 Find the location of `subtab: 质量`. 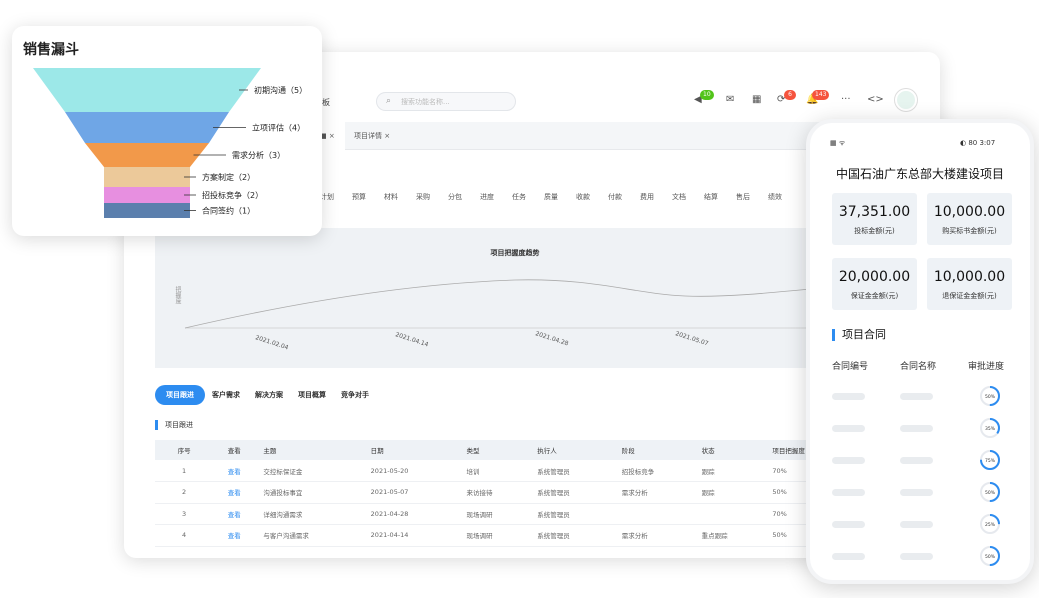

subtab: 质量 is located at coordinates (551, 197).